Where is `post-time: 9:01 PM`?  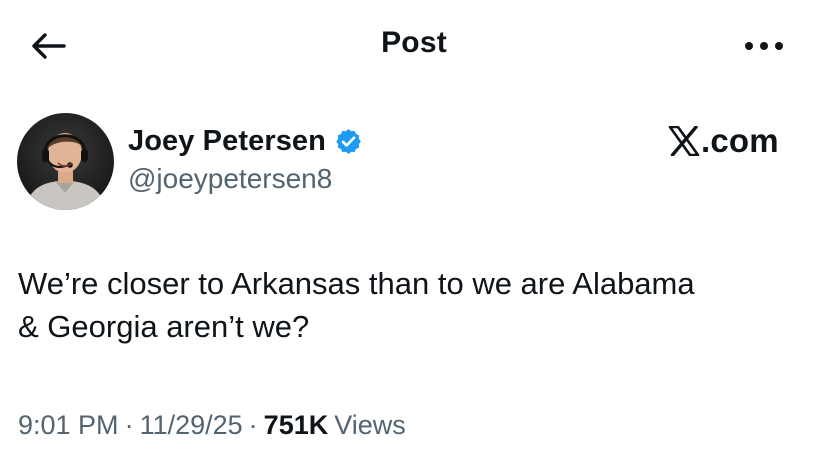 post-time: 9:01 PM is located at coordinates (68, 425).